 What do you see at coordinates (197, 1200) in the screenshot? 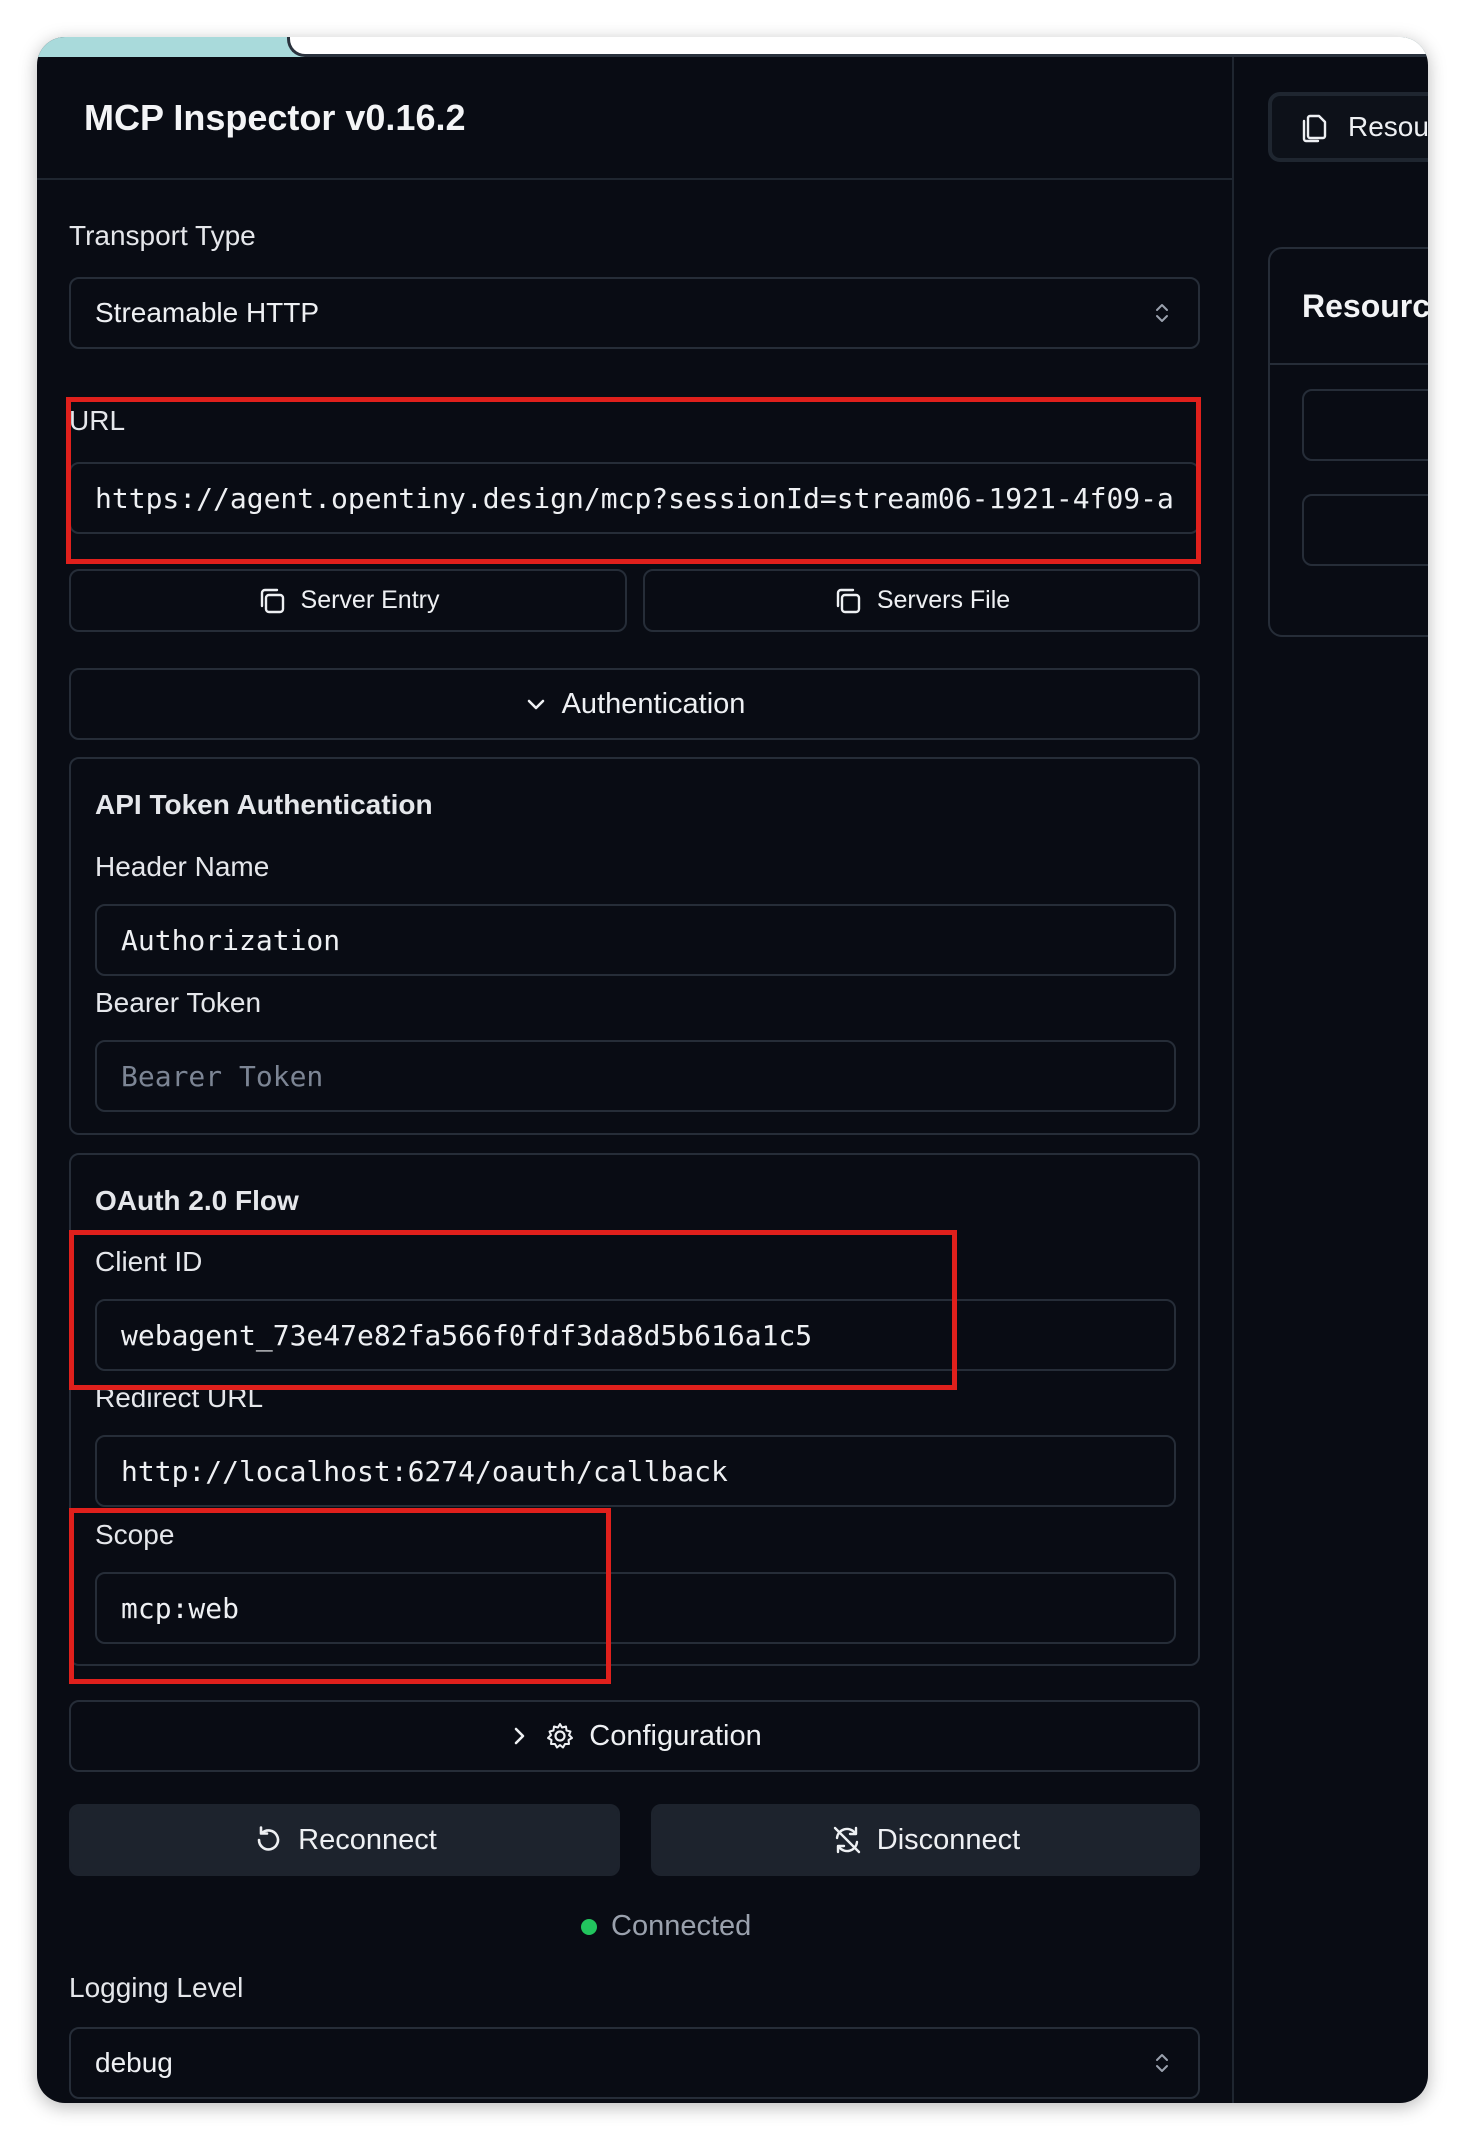
I see `oauth-flow-title: OAuth 2.0 Flow` at bounding box center [197, 1200].